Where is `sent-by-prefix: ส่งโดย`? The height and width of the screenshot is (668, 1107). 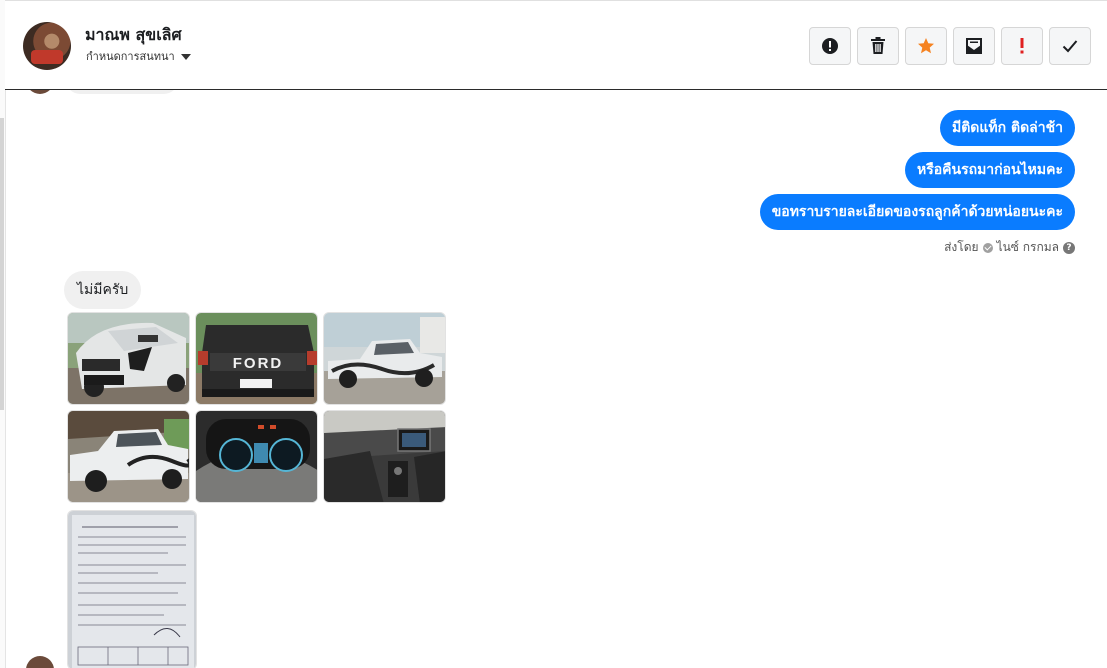
sent-by-prefix: ส่งโดย is located at coordinates (961, 247).